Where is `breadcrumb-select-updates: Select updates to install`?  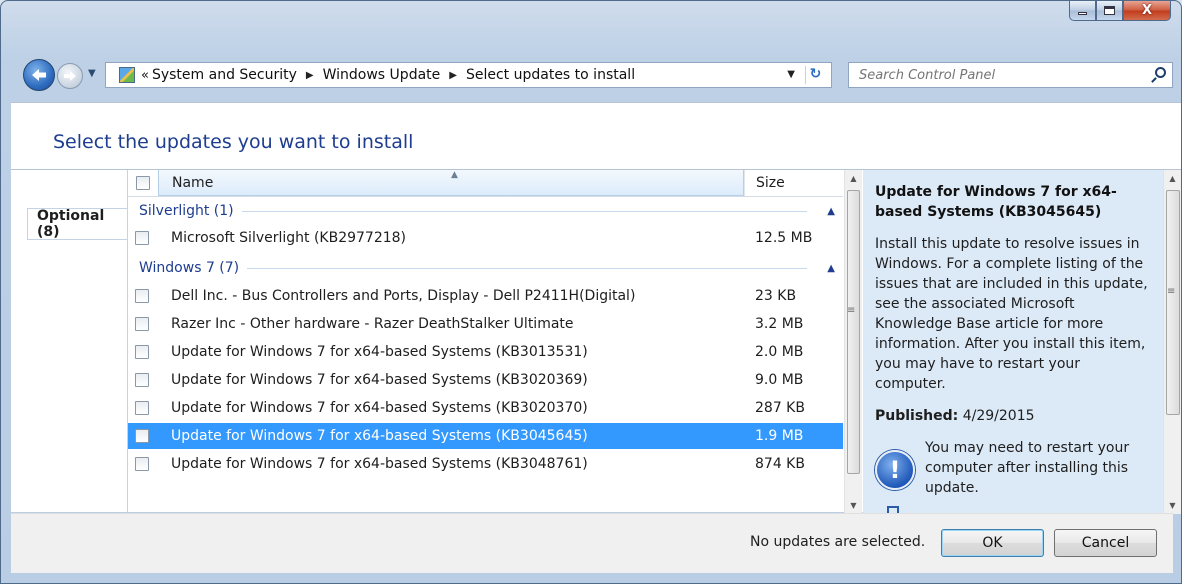
breadcrumb-select-updates: Select updates to install is located at coordinates (550, 75).